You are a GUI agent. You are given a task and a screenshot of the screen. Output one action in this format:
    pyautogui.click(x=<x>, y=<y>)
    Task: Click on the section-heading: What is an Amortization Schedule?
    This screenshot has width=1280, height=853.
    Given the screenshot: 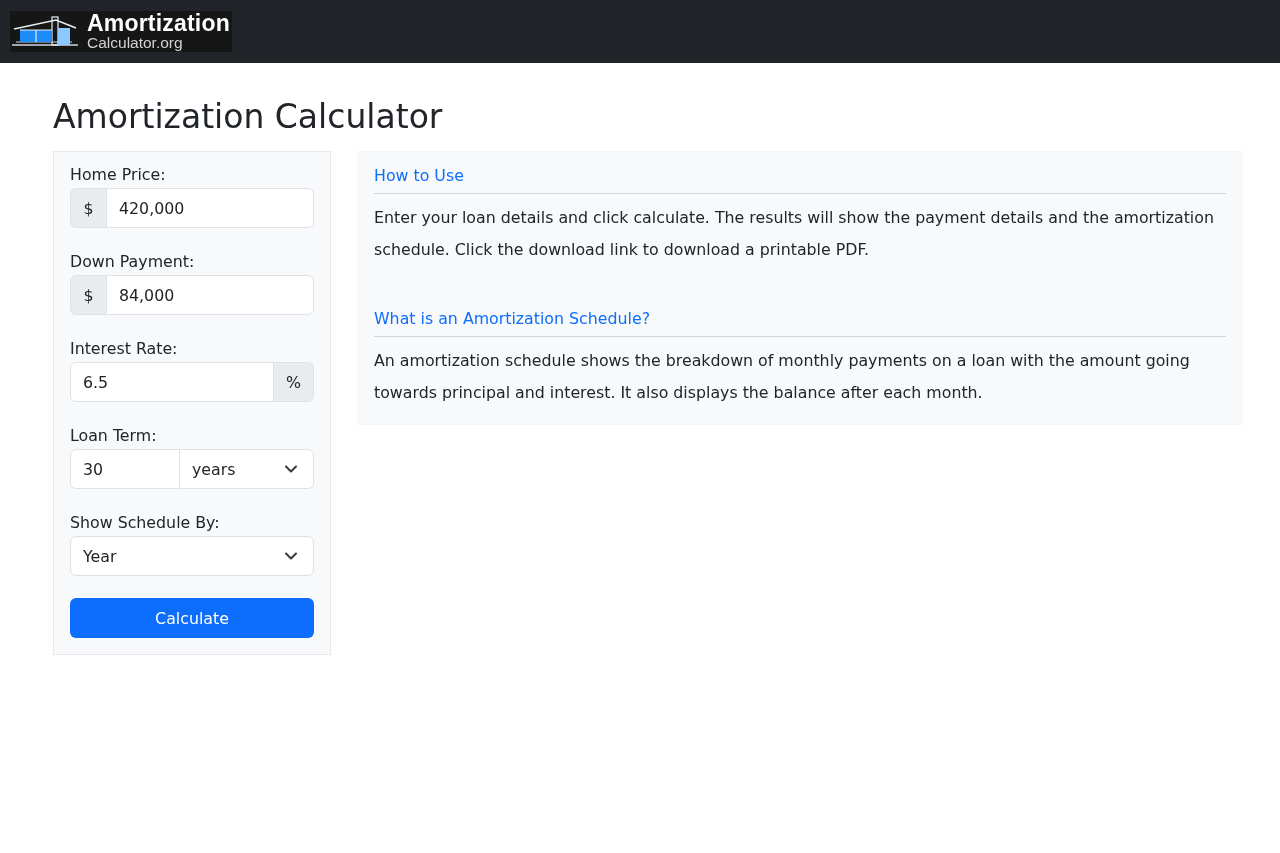 What is the action you would take?
    pyautogui.click(x=512, y=319)
    